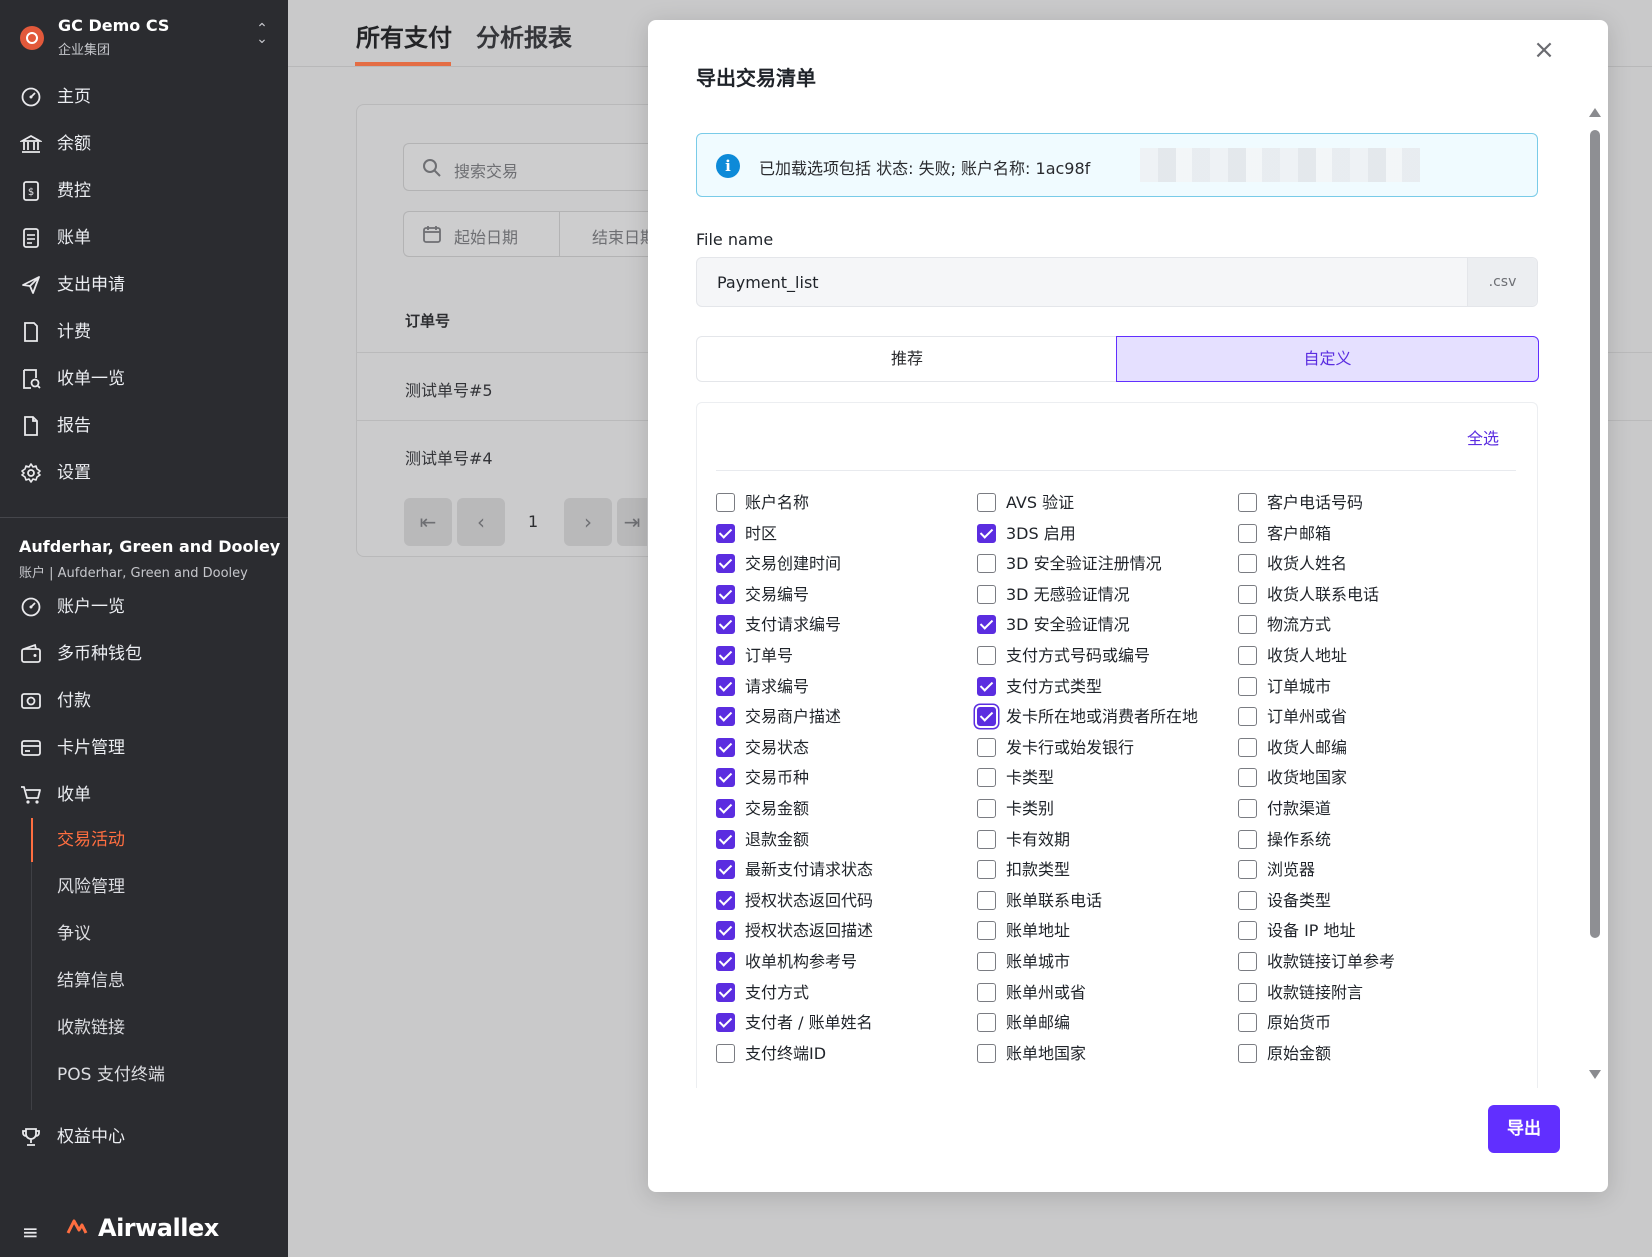 Image resolution: width=1652 pixels, height=1257 pixels. I want to click on tab-all-payments: 所有支付, so click(404, 35).